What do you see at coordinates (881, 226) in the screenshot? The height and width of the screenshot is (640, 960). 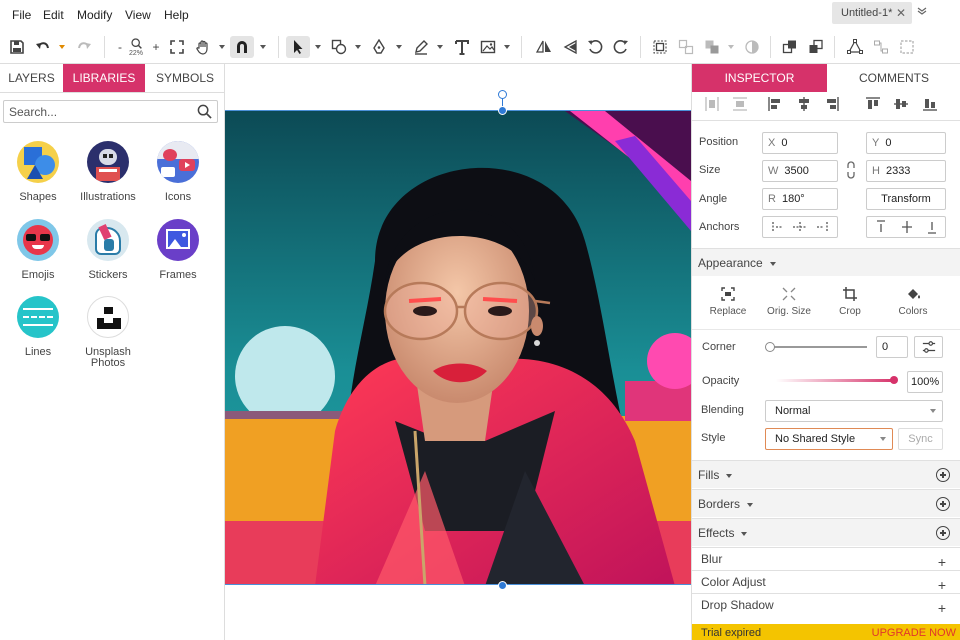 I see `anchor-top-icon` at bounding box center [881, 226].